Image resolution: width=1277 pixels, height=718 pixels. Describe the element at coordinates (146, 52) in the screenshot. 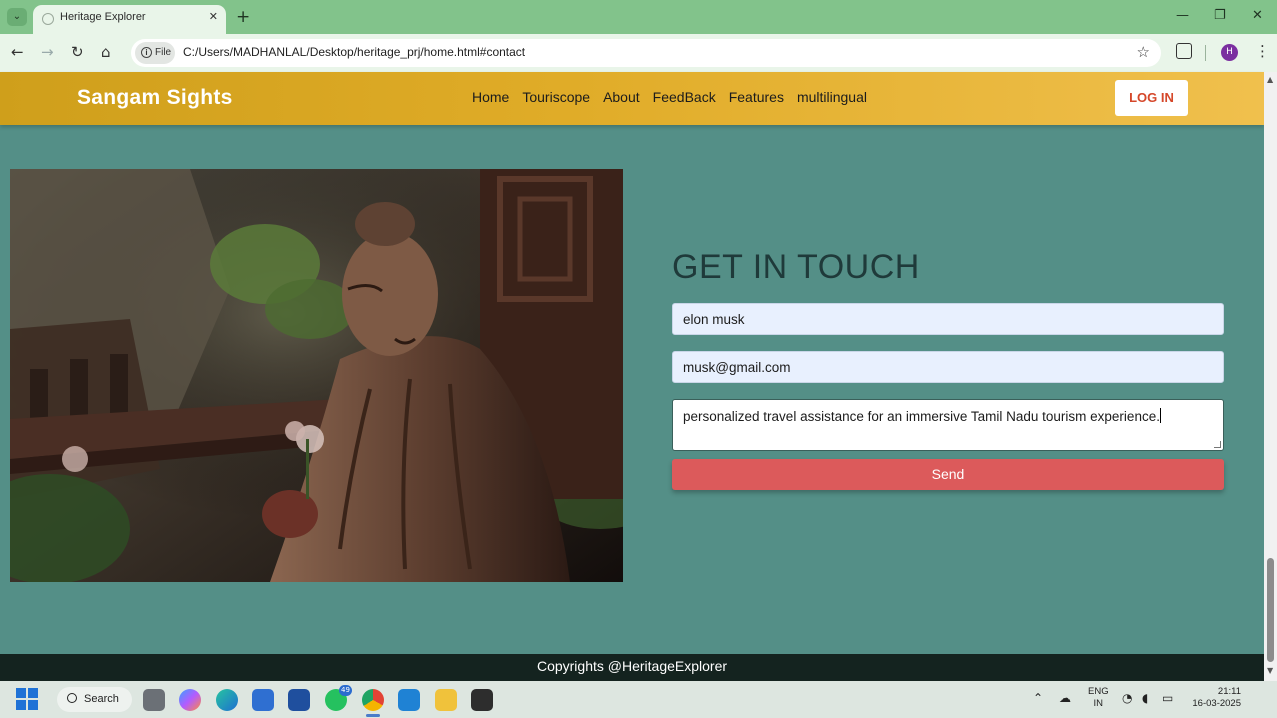

I see `info-icon: i` at that location.